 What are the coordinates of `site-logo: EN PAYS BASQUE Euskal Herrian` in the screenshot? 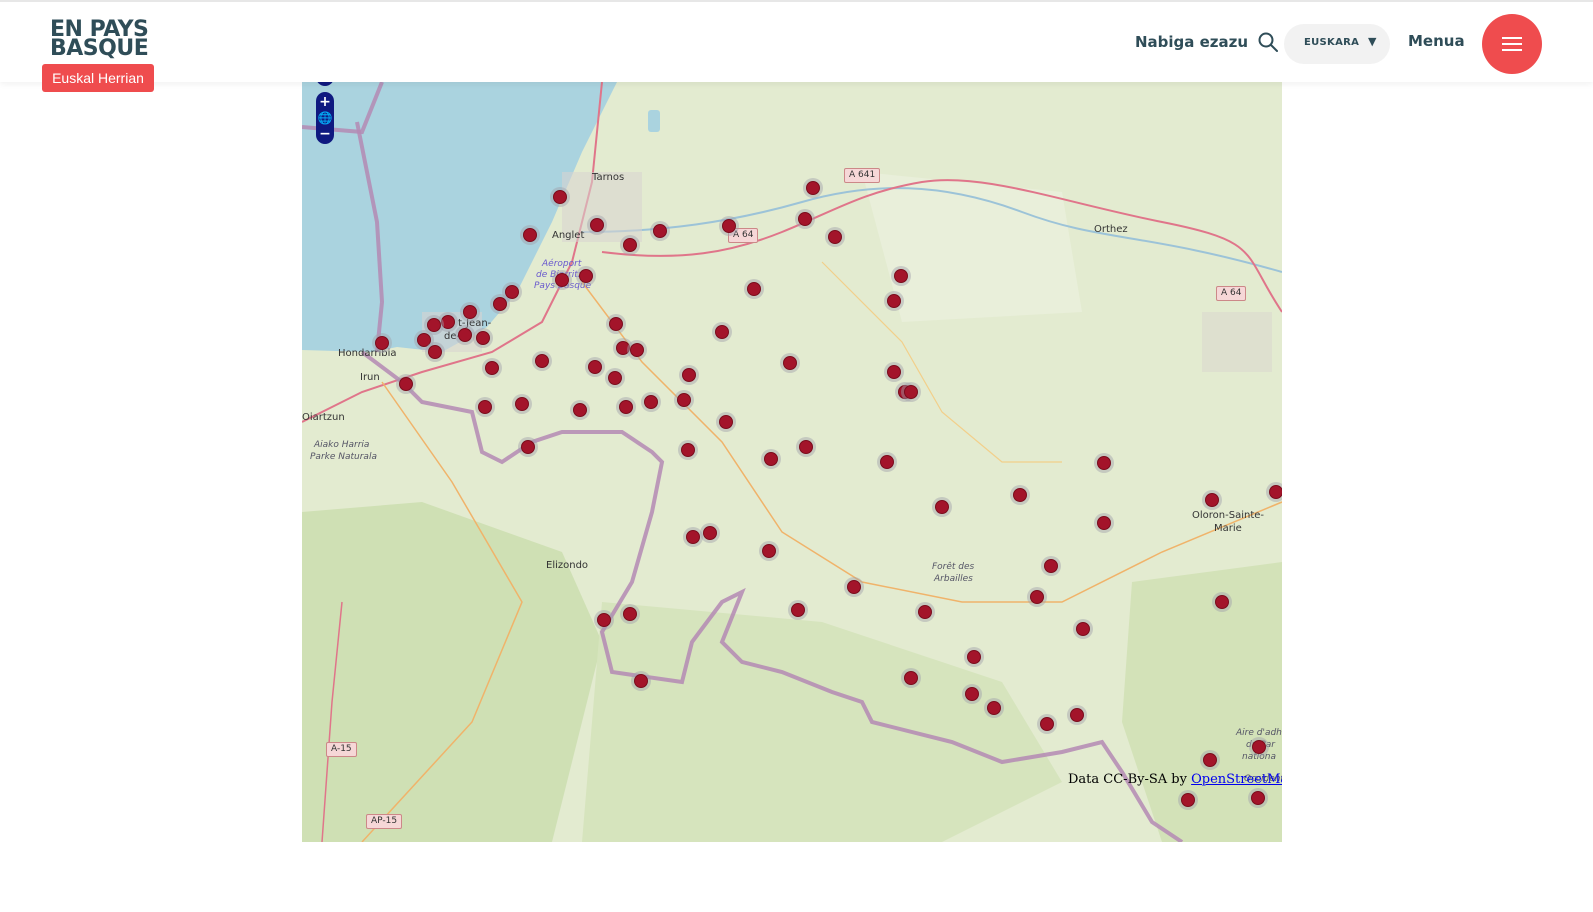 It's located at (98, 55).